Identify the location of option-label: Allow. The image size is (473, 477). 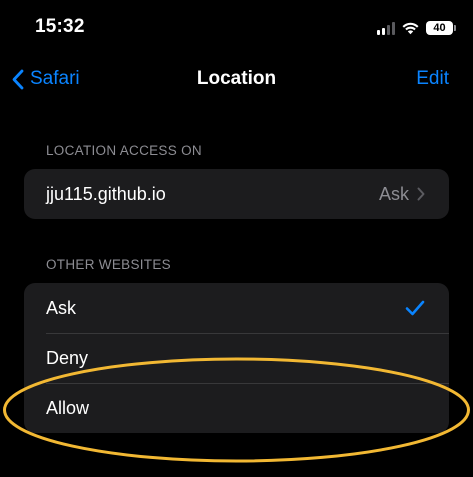
(68, 407).